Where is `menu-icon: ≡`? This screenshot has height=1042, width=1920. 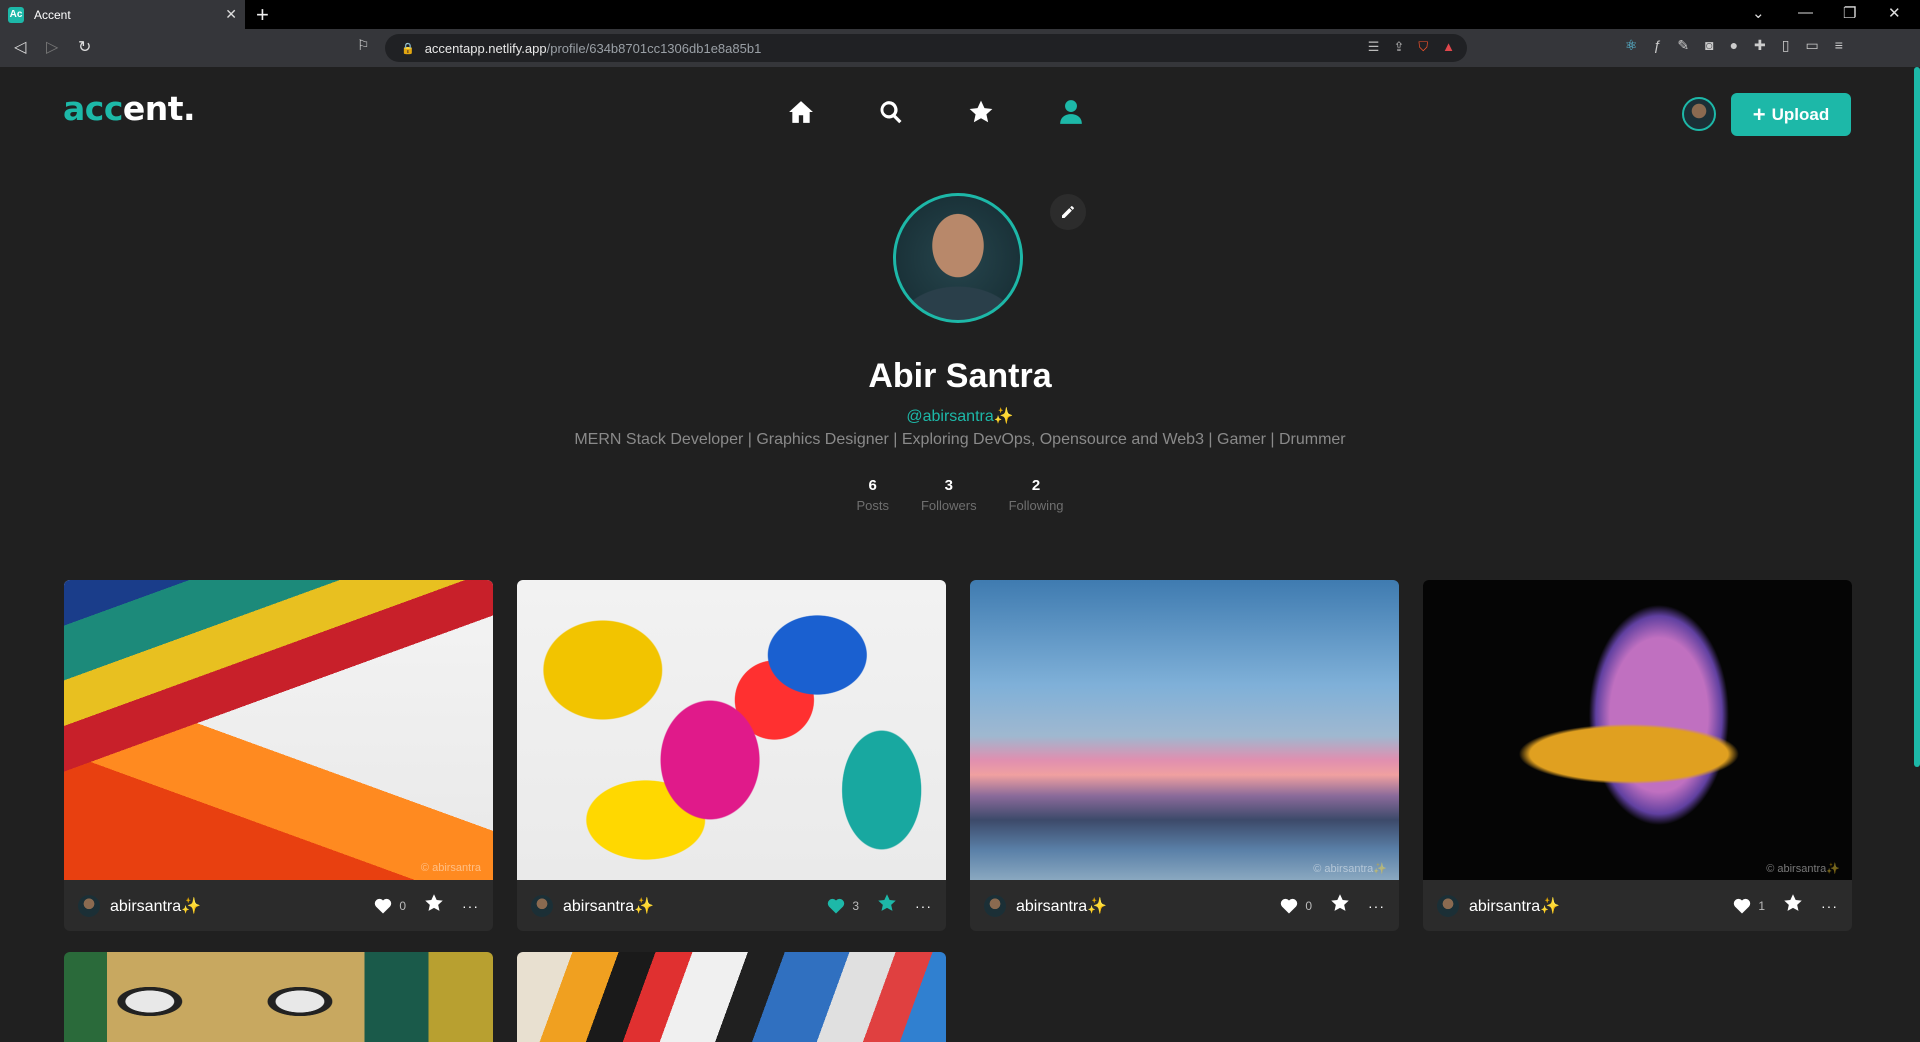 menu-icon: ≡ is located at coordinates (1839, 45).